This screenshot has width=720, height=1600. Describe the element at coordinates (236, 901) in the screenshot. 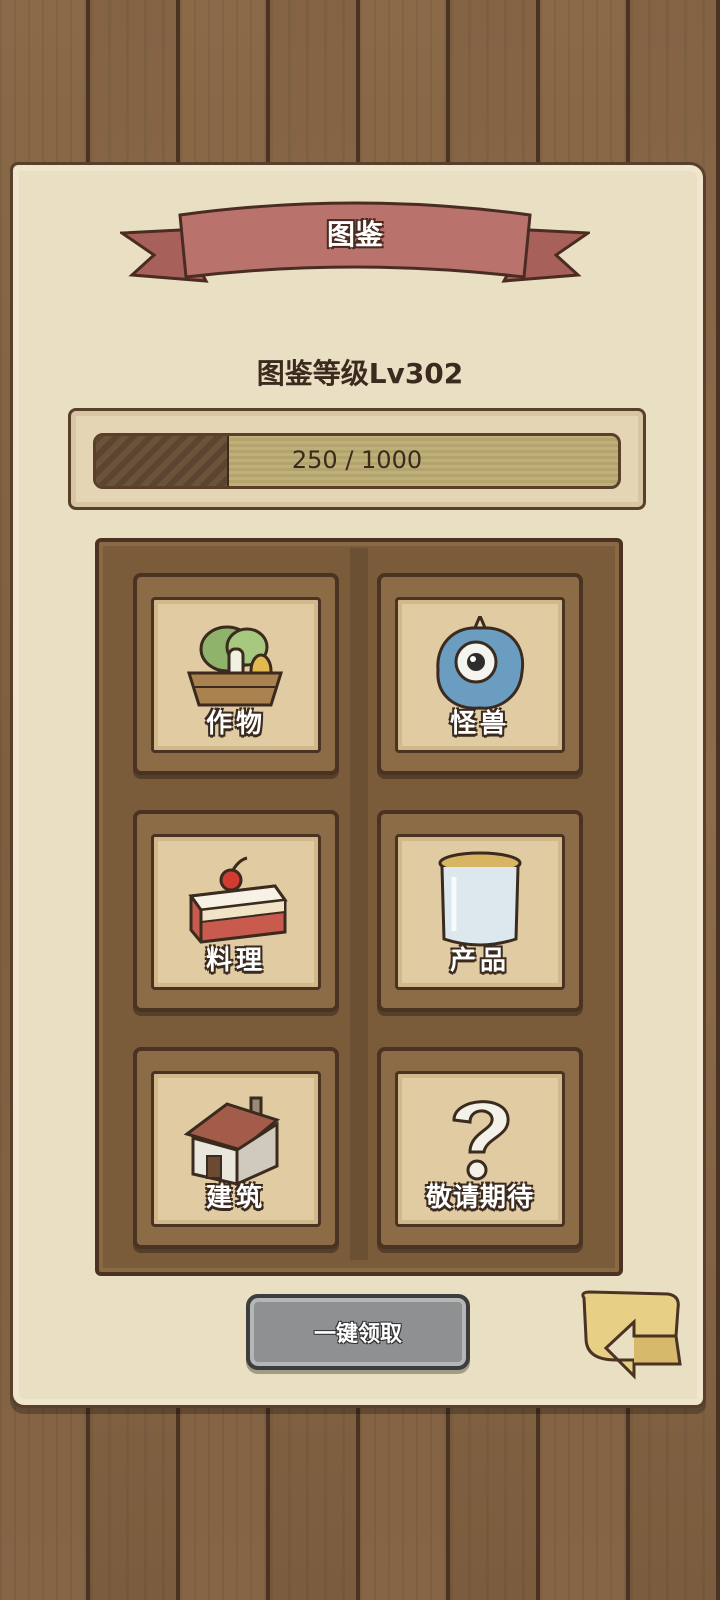

I see `cake-icon` at that location.